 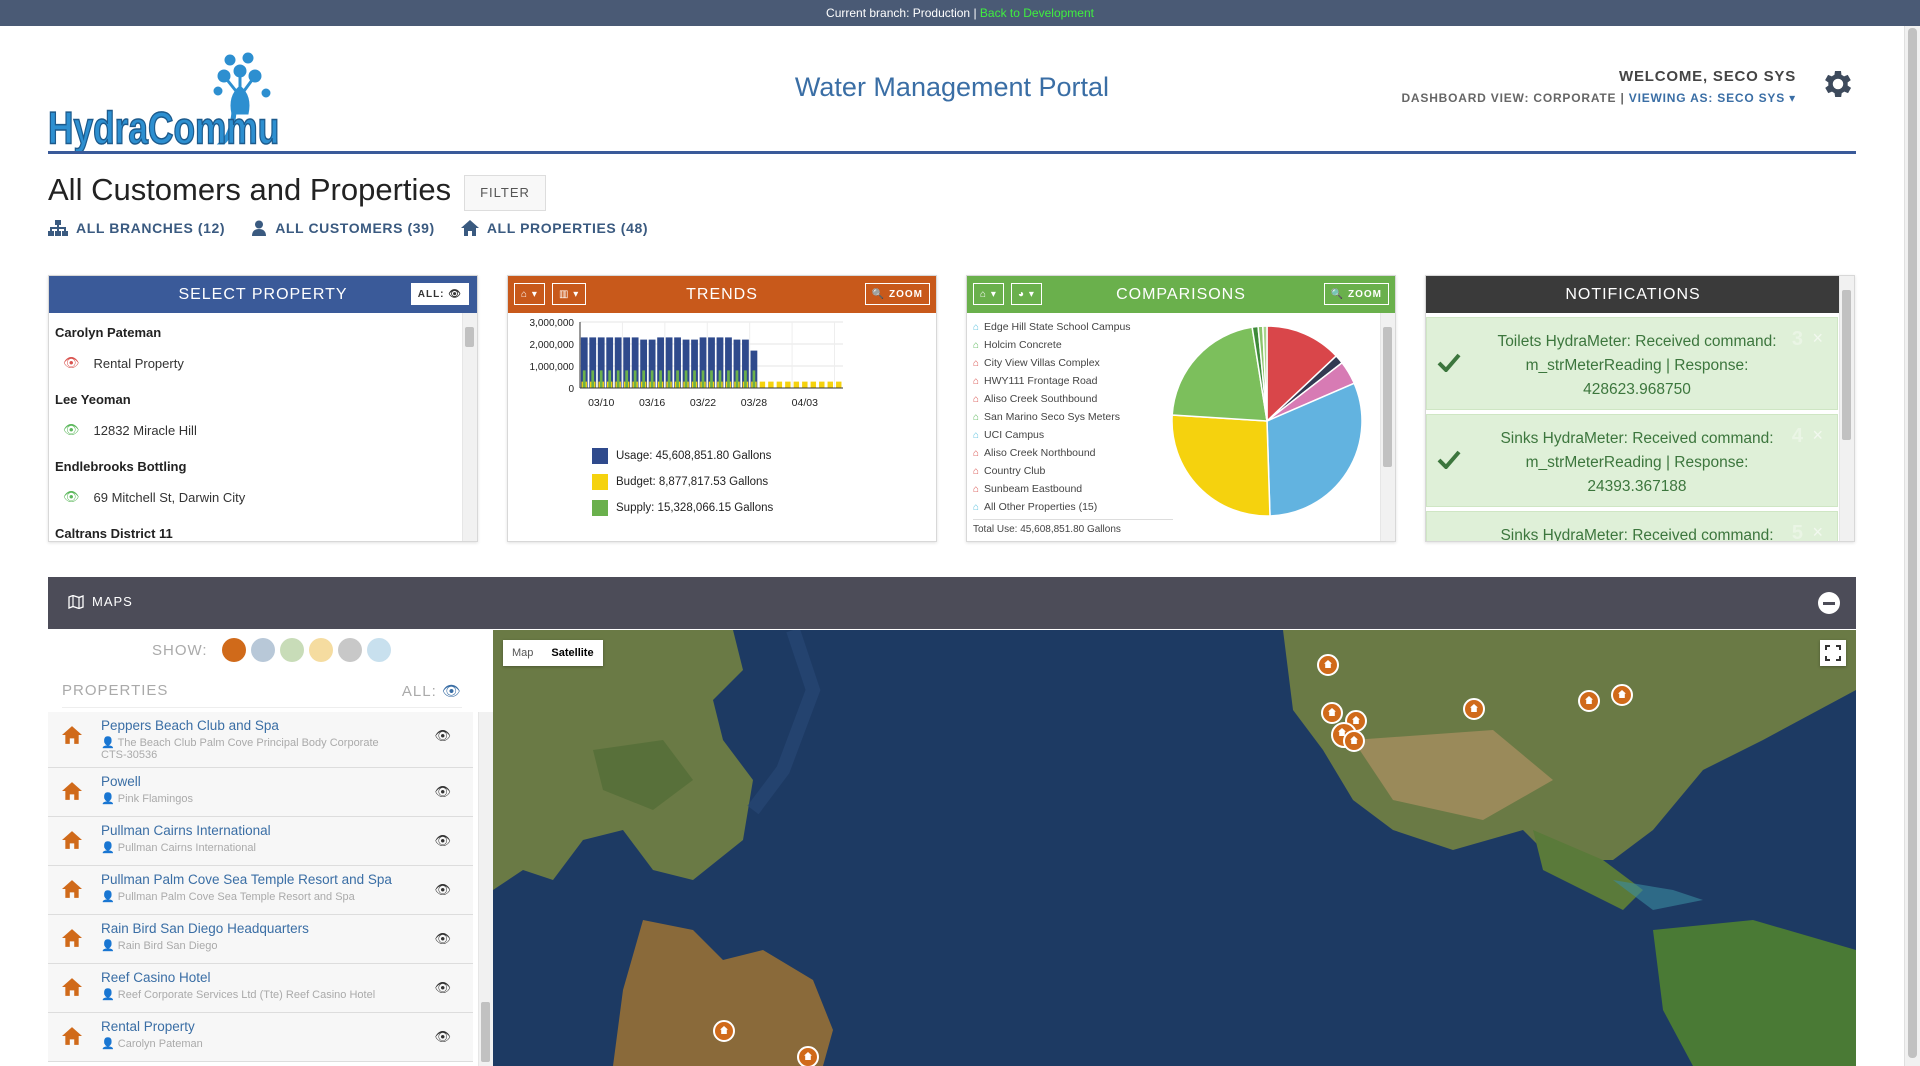 I want to click on pie-slice, so click(x=1221, y=465).